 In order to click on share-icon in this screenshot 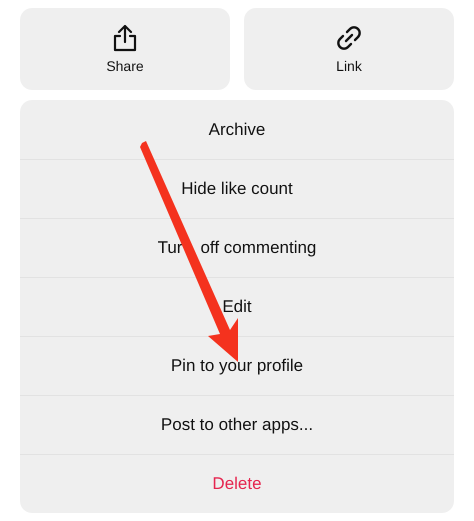, I will do `click(125, 38)`.